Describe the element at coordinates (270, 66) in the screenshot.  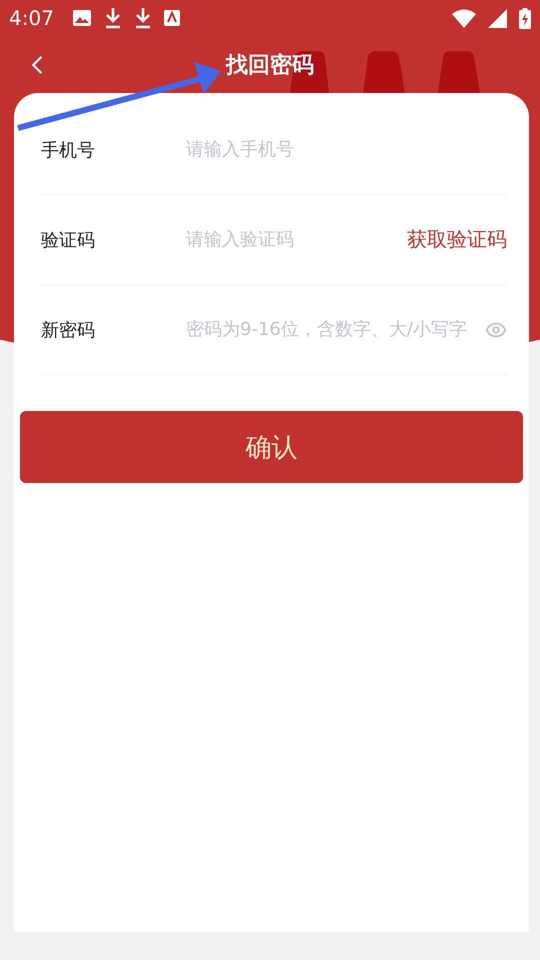
I see `page-title: 找回密码` at that location.